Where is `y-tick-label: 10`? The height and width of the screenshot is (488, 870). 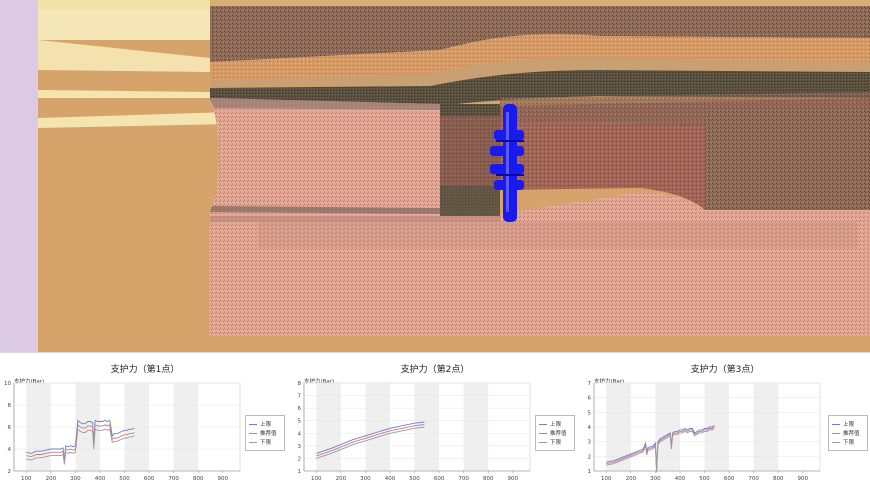
y-tick-label: 10 is located at coordinates (7, 384).